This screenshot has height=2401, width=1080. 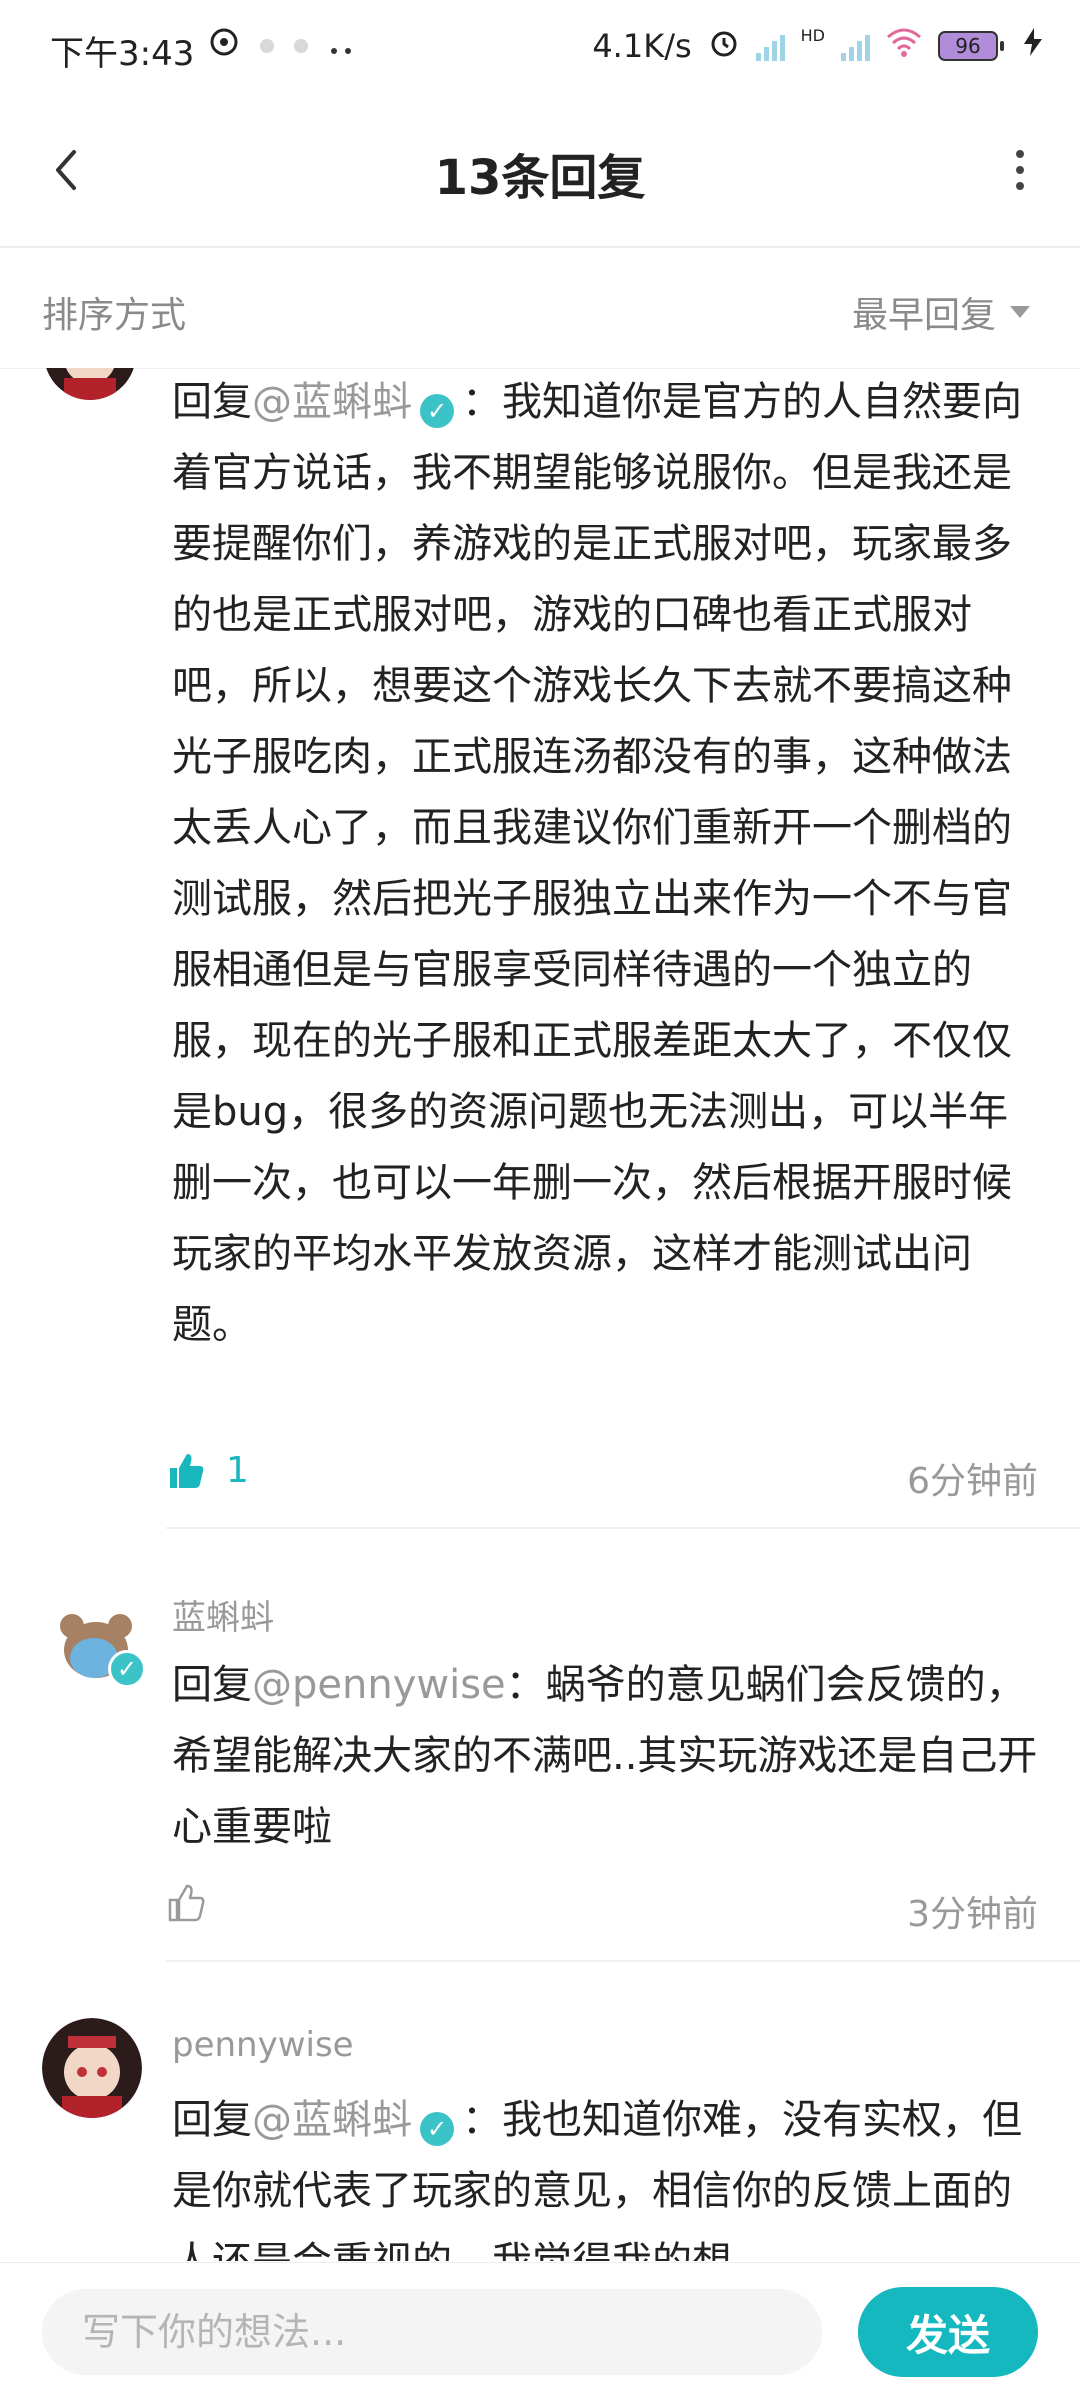 What do you see at coordinates (207, 1470) in the screenshot?
I see `like-button: 1` at bounding box center [207, 1470].